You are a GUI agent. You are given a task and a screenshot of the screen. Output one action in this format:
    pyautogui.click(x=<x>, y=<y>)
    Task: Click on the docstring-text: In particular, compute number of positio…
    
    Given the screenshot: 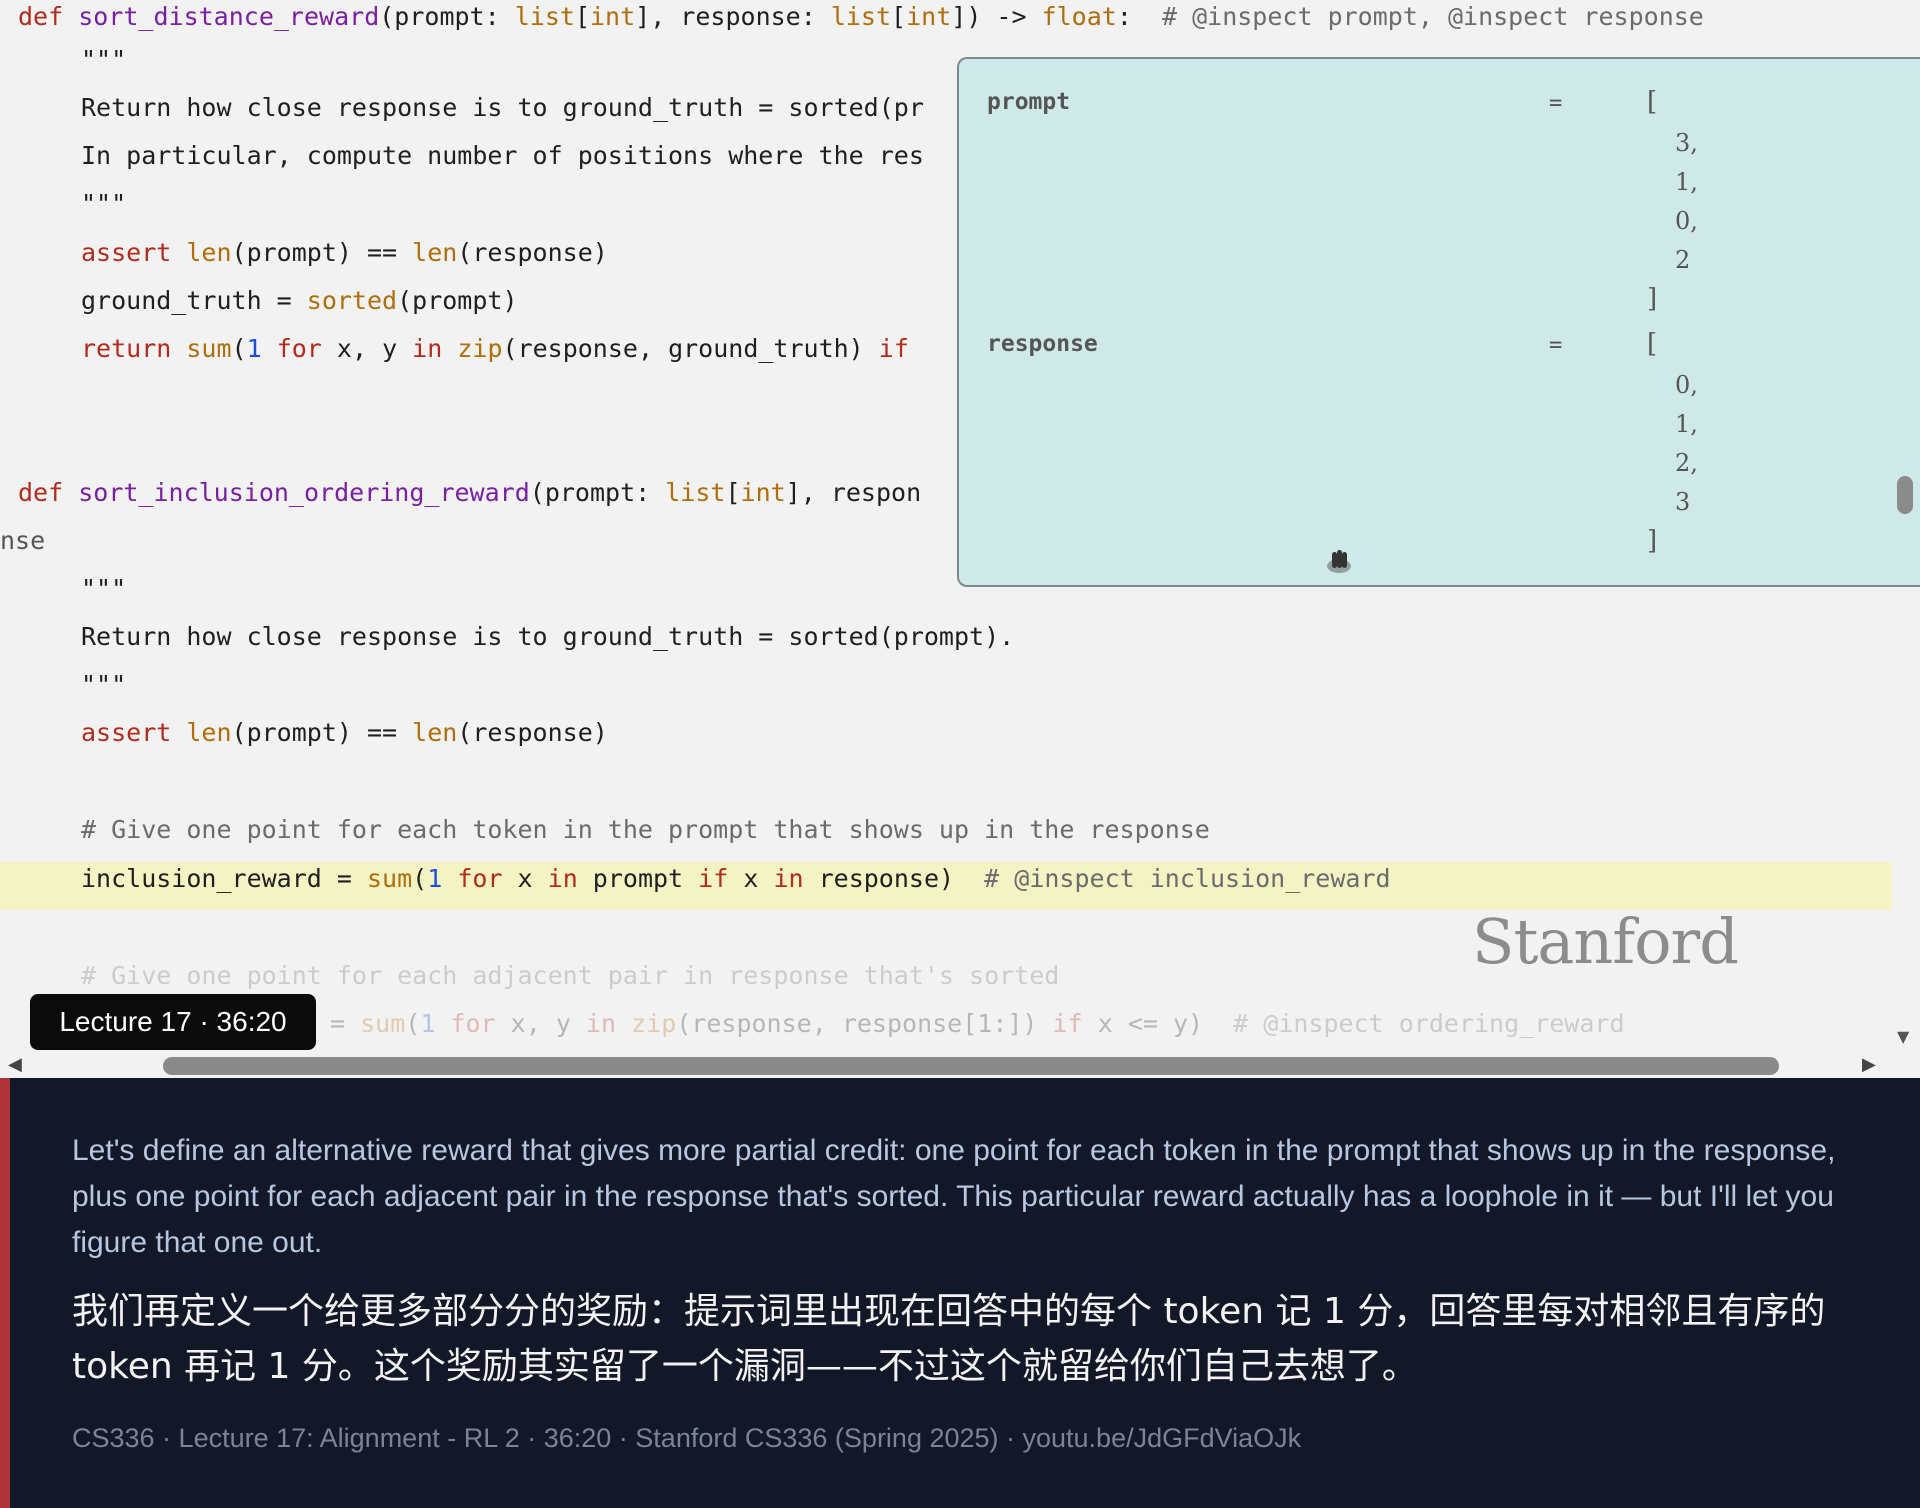 What is the action you would take?
    pyautogui.click(x=502, y=155)
    